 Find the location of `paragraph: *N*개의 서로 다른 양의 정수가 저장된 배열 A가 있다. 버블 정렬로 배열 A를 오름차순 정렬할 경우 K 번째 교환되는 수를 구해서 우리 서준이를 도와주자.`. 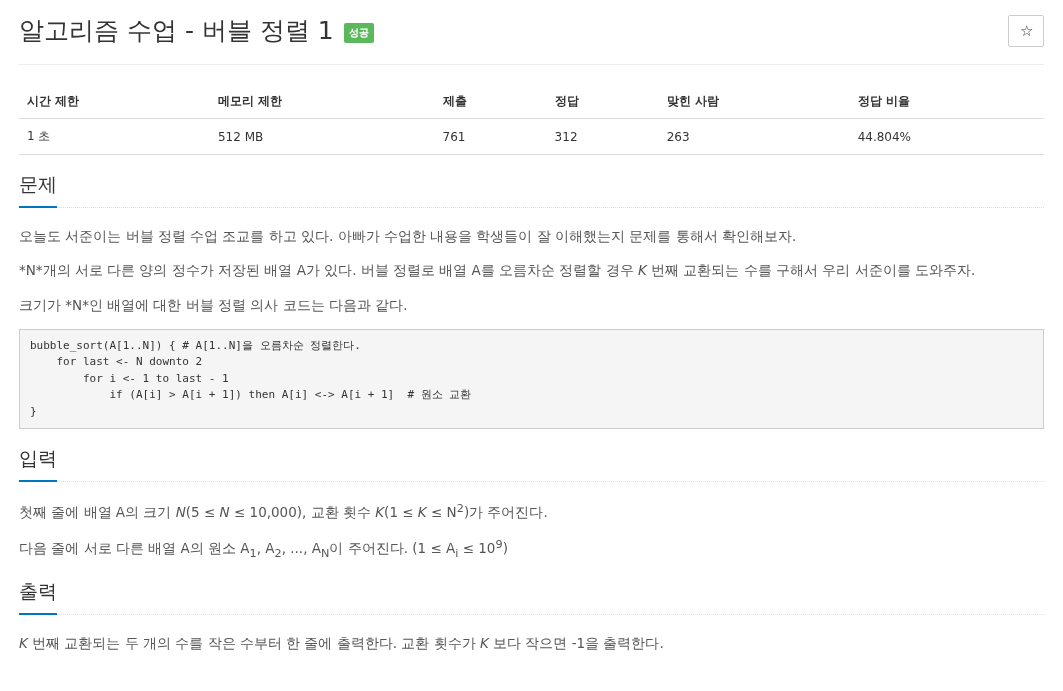

paragraph: *N*개의 서로 다른 양의 정수가 저장된 배열 A가 있다. 버블 정렬로 배열 A를 오름차순 정렬할 경우 K 번째 교환되는 수를 구해서 우리 서준이를 도와주자. is located at coordinates (498, 271).